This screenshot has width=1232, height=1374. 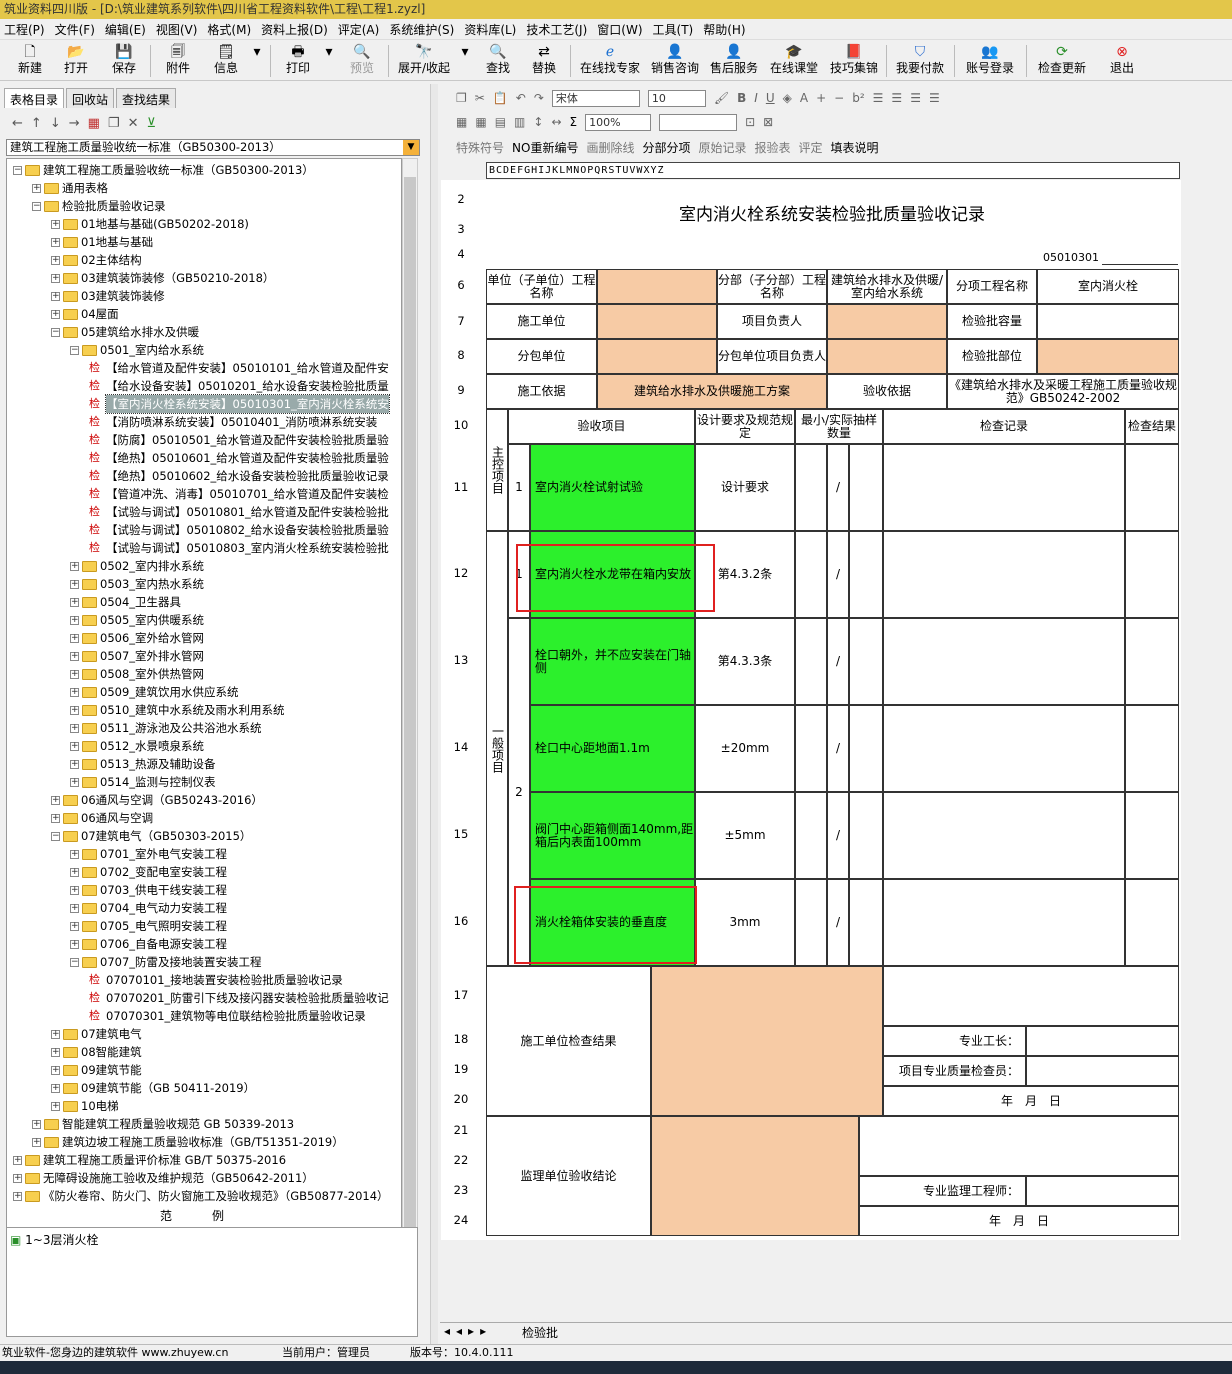 What do you see at coordinates (239, 512) in the screenshot?
I see `tree-item: 检【试验与调试】05010801_给水管道及配件安装检验批` at bounding box center [239, 512].